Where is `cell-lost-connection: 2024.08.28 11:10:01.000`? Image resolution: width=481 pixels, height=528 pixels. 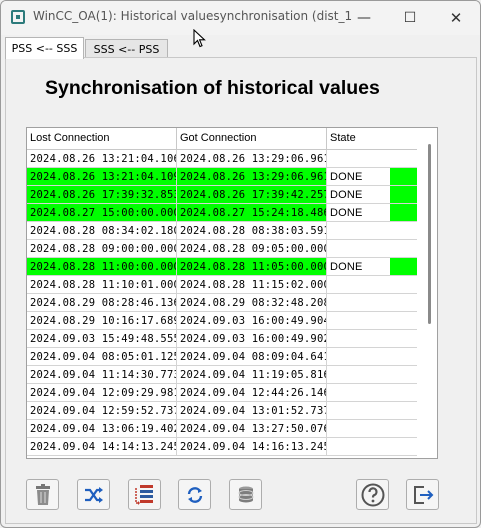 cell-lost-connection: 2024.08.28 11:10:01.000 is located at coordinates (102, 284).